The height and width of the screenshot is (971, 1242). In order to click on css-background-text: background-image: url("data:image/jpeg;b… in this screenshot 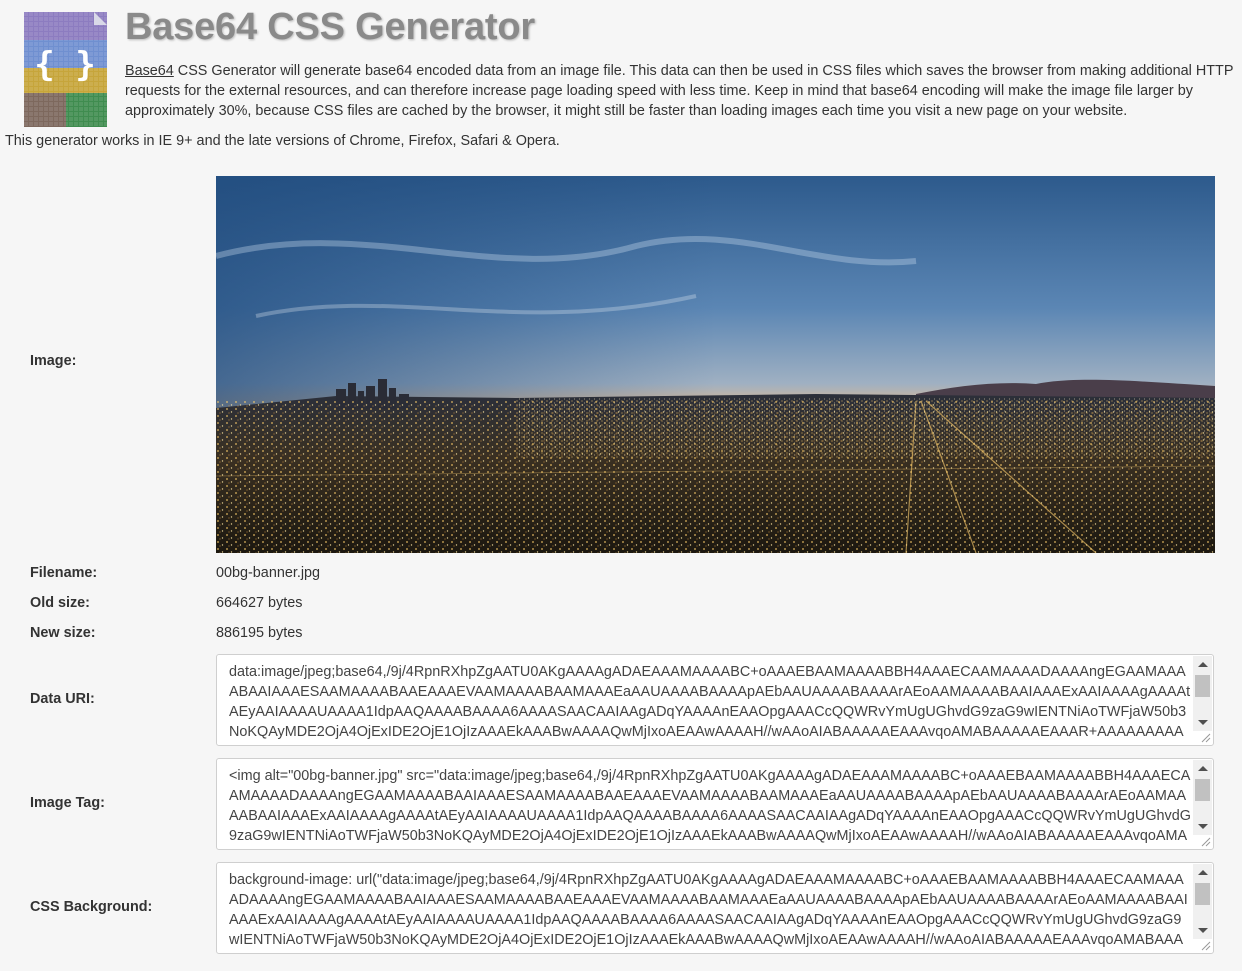, I will do `click(708, 912)`.